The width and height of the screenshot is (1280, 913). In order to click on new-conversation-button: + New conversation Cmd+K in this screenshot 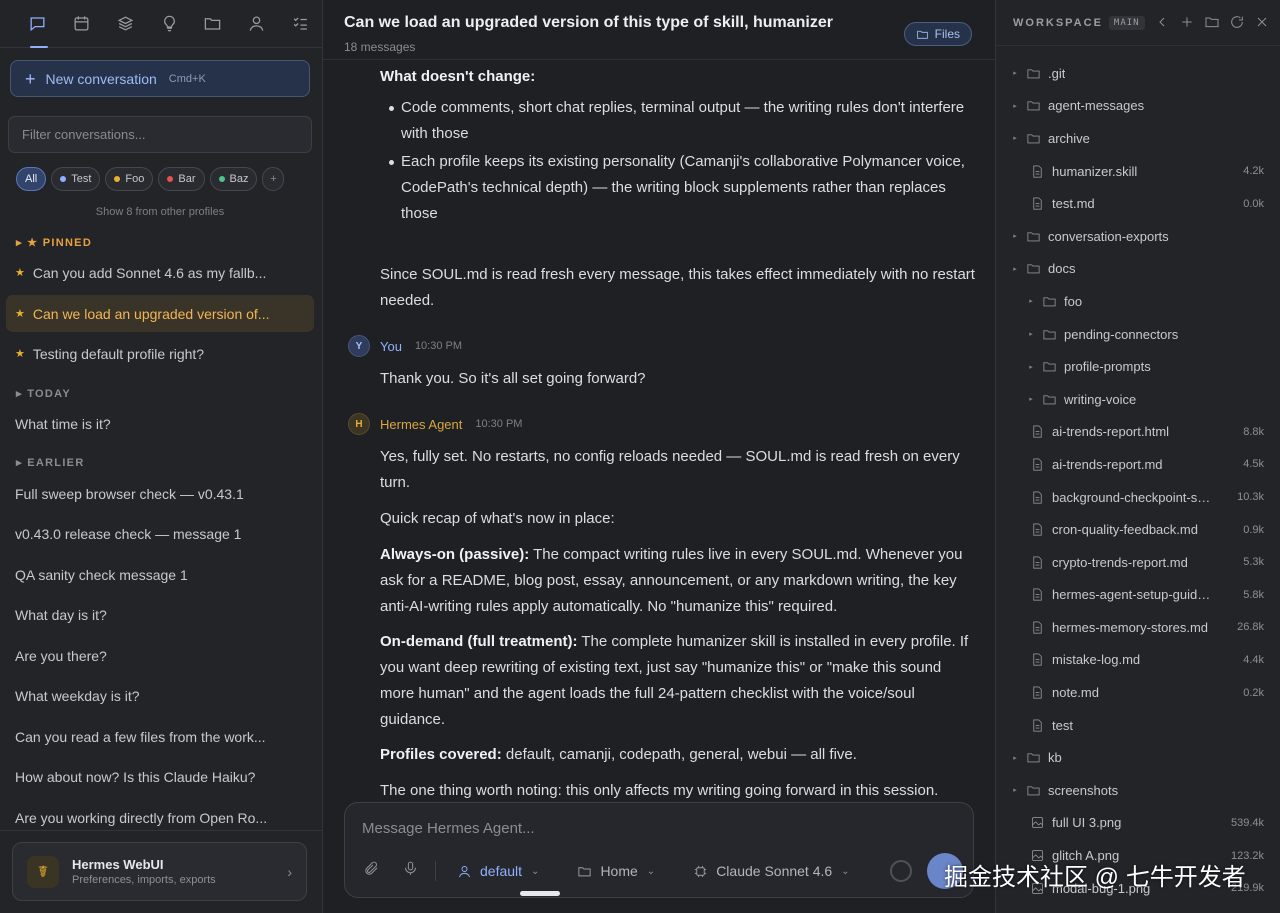, I will do `click(160, 78)`.